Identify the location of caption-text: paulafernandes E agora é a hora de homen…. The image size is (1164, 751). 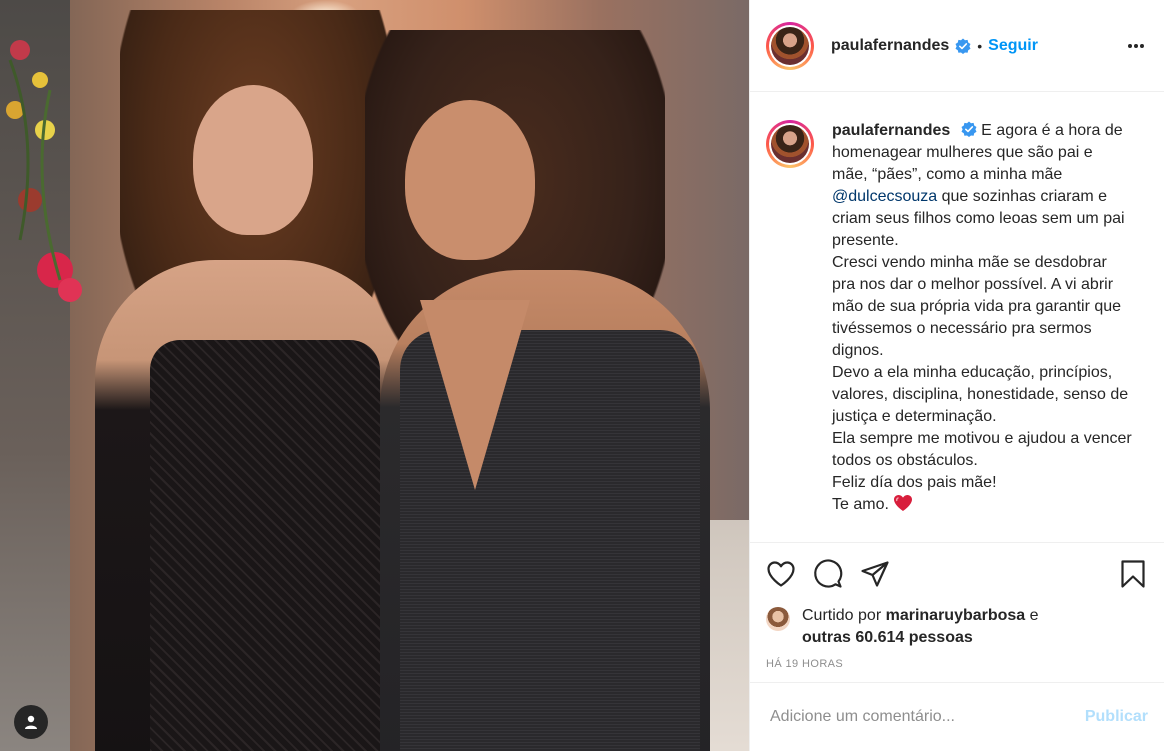
(982, 318).